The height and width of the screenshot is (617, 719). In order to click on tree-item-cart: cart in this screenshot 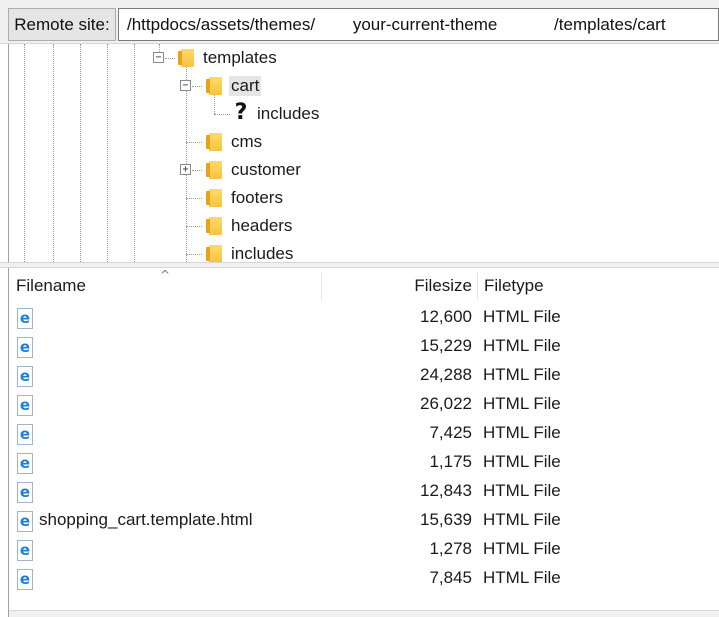, I will do `click(245, 86)`.